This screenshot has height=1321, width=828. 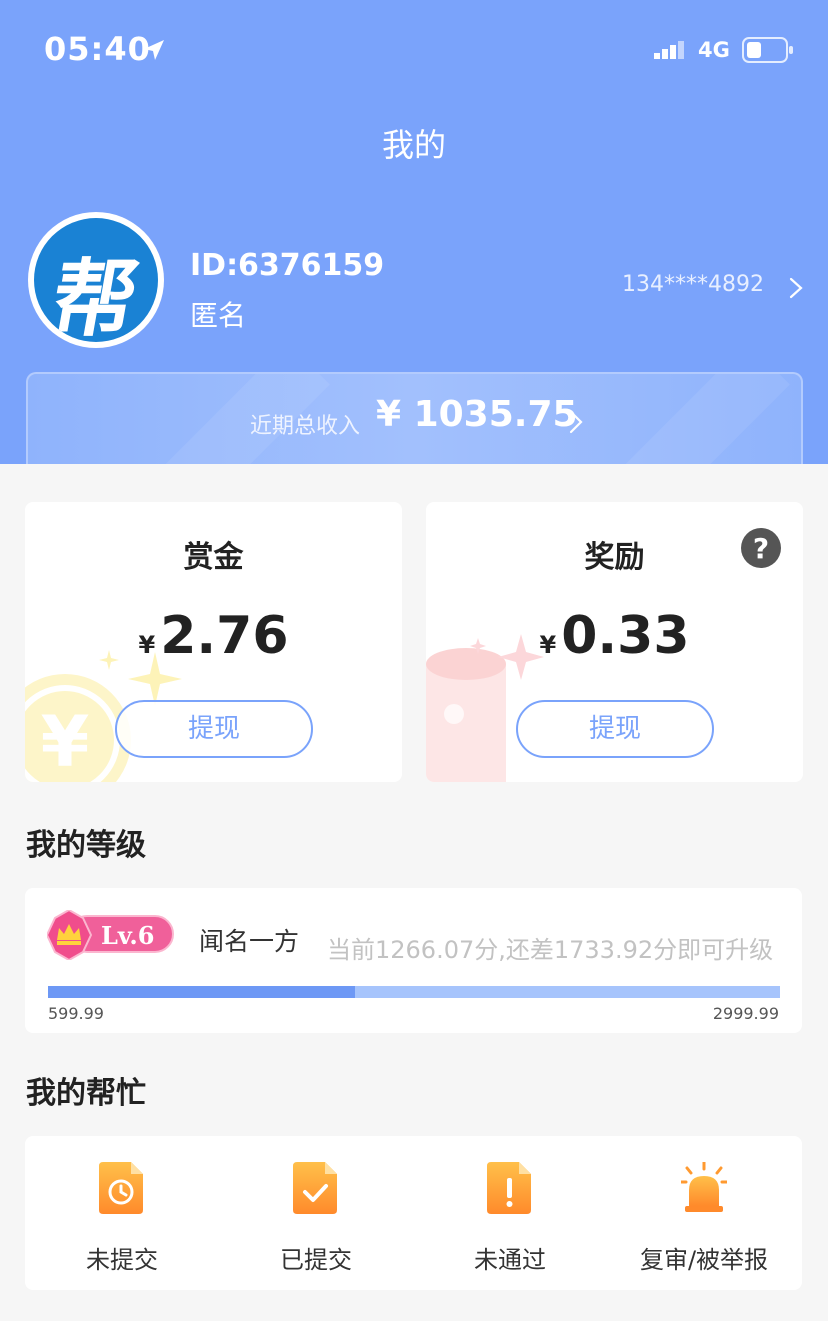 What do you see at coordinates (86, 845) in the screenshot?
I see `level-section-title: 我的等级` at bounding box center [86, 845].